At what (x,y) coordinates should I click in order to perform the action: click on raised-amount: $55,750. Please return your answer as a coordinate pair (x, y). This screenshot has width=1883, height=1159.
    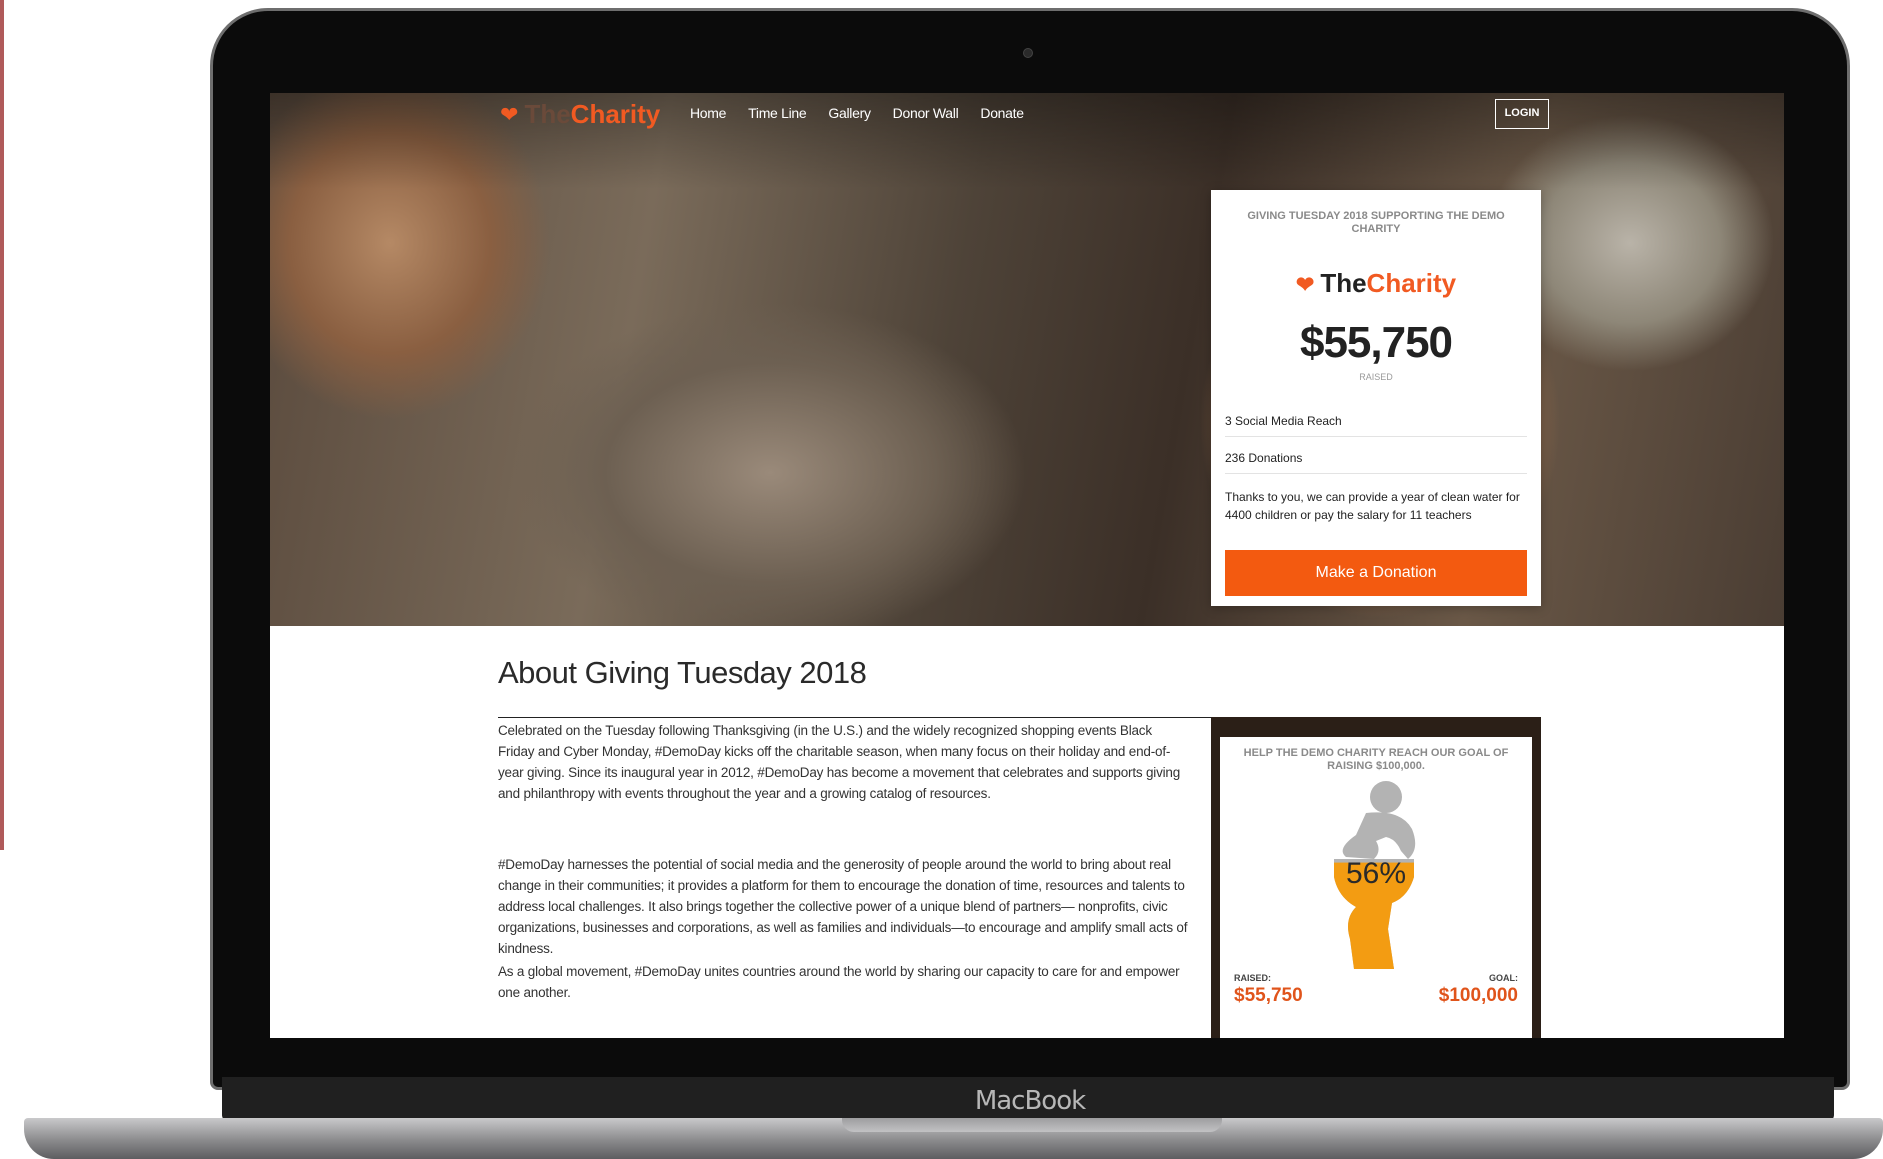
    Looking at the image, I should click on (1376, 342).